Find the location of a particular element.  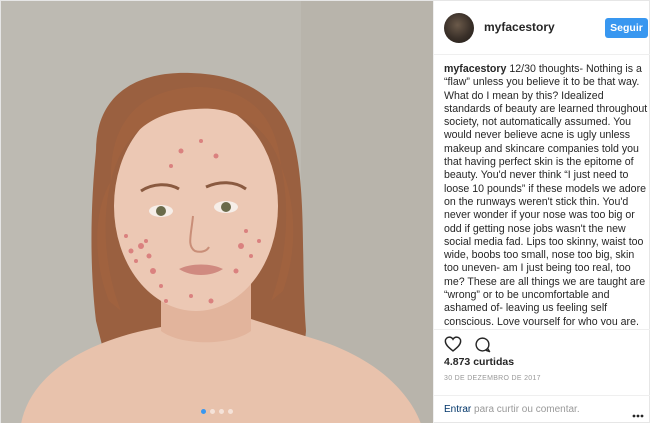

follow-button: Seguir is located at coordinates (626, 28).